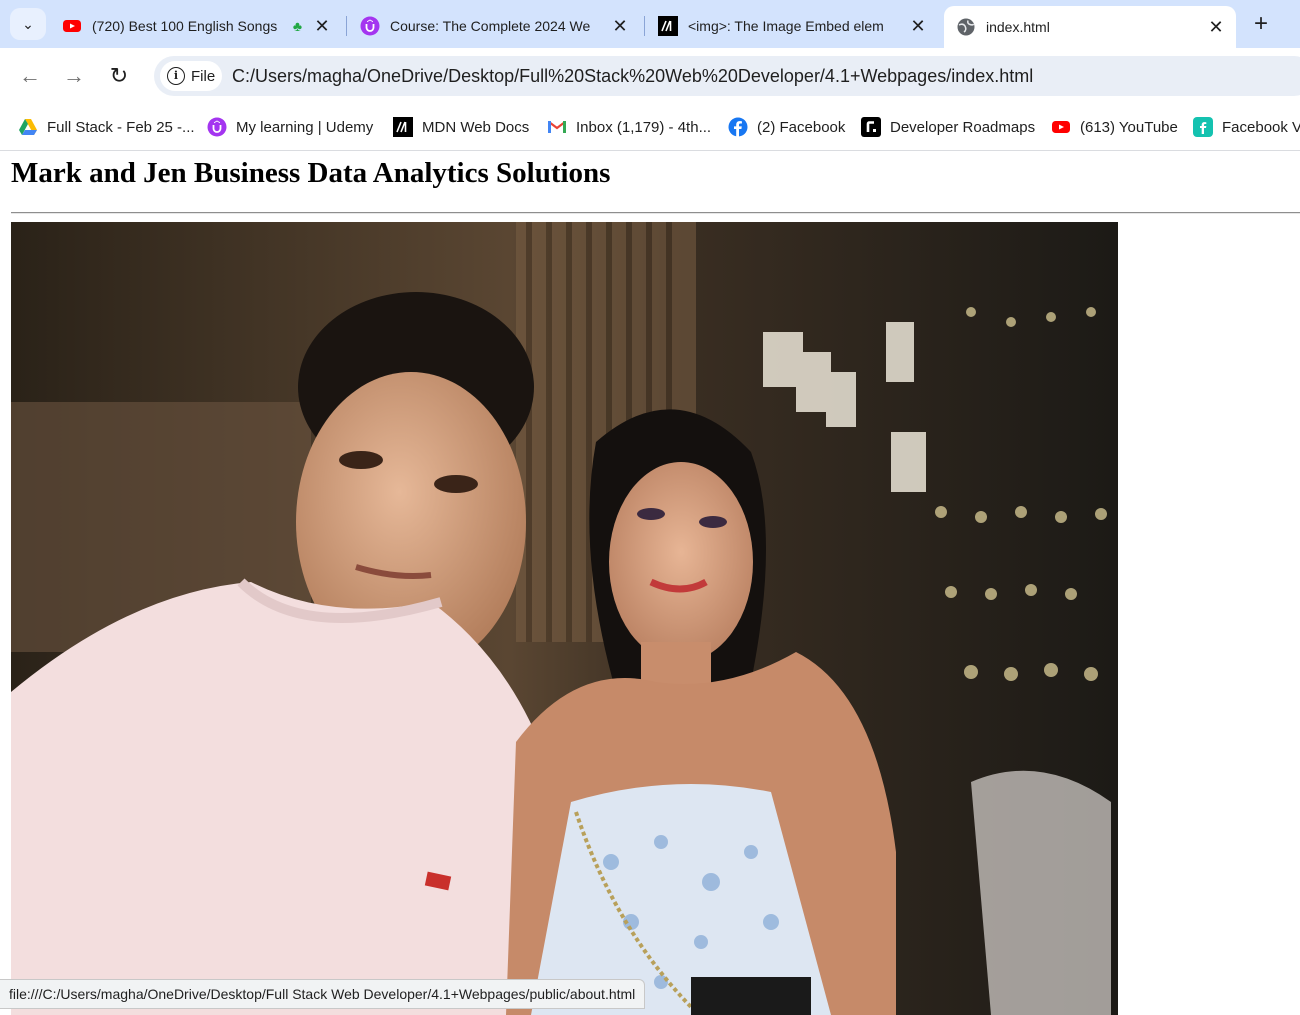 The height and width of the screenshot is (1015, 1300). I want to click on globe-icon, so click(966, 27).